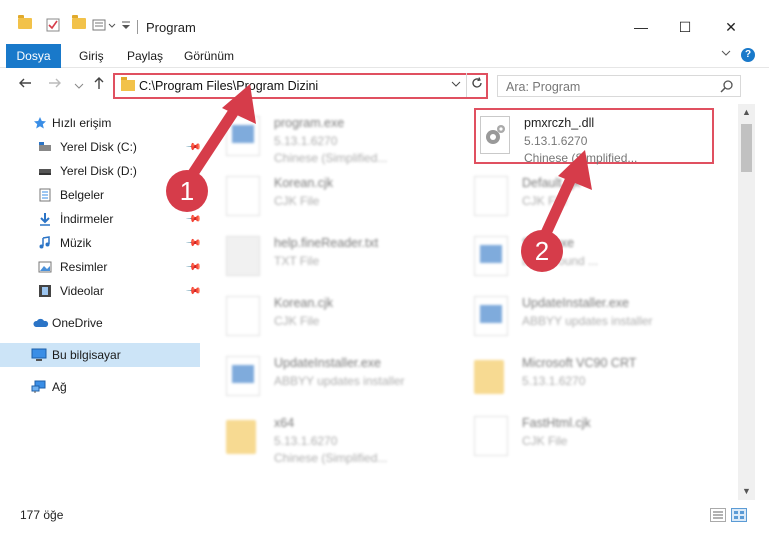 This screenshot has height=535, width=769. What do you see at coordinates (619, 86) in the screenshot?
I see `search-input: Ara: Program` at bounding box center [619, 86].